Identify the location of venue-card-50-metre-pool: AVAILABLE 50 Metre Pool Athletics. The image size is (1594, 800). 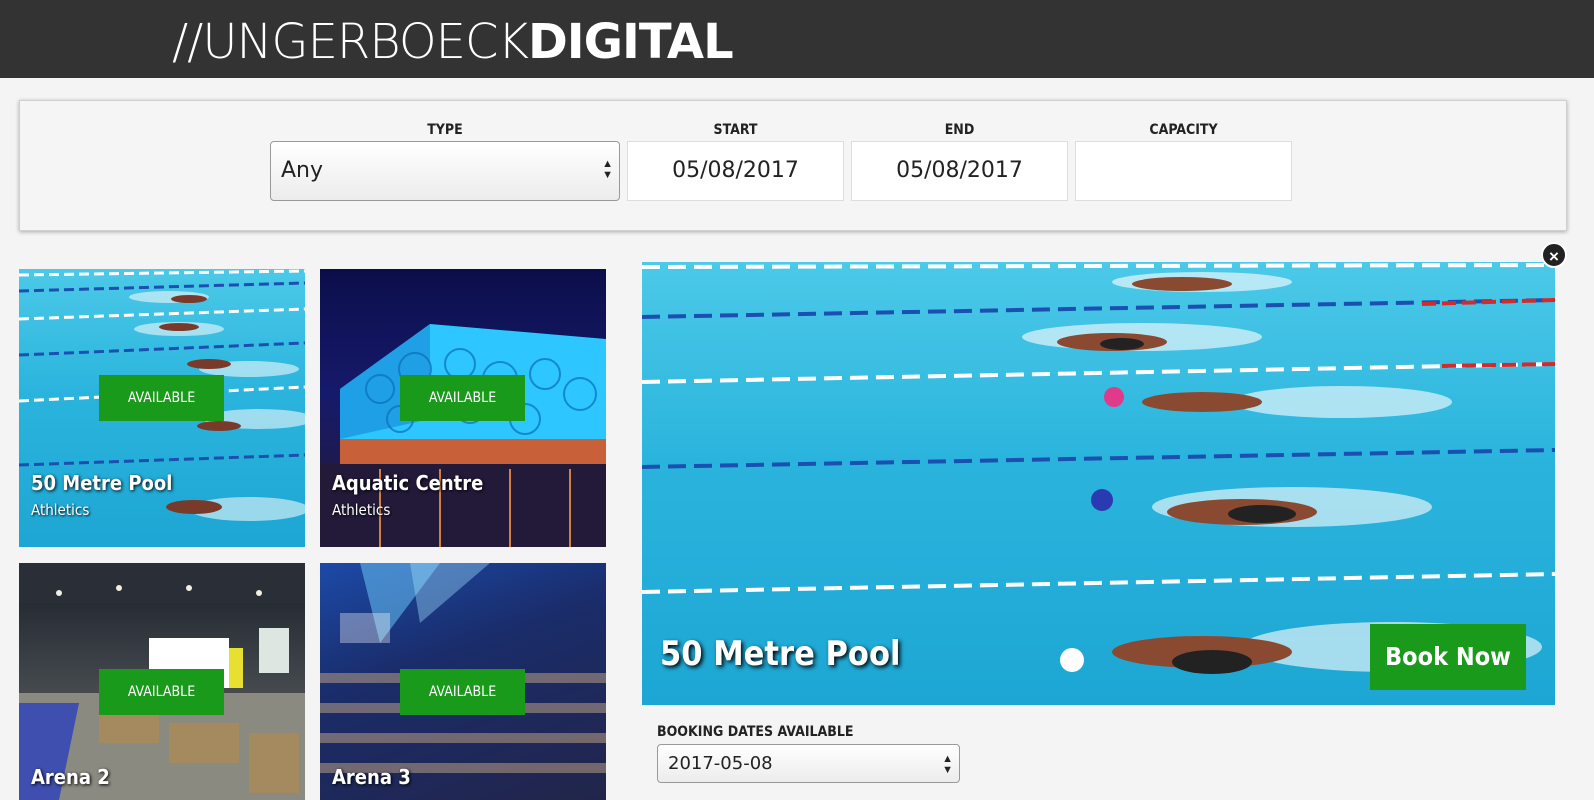
(162, 408).